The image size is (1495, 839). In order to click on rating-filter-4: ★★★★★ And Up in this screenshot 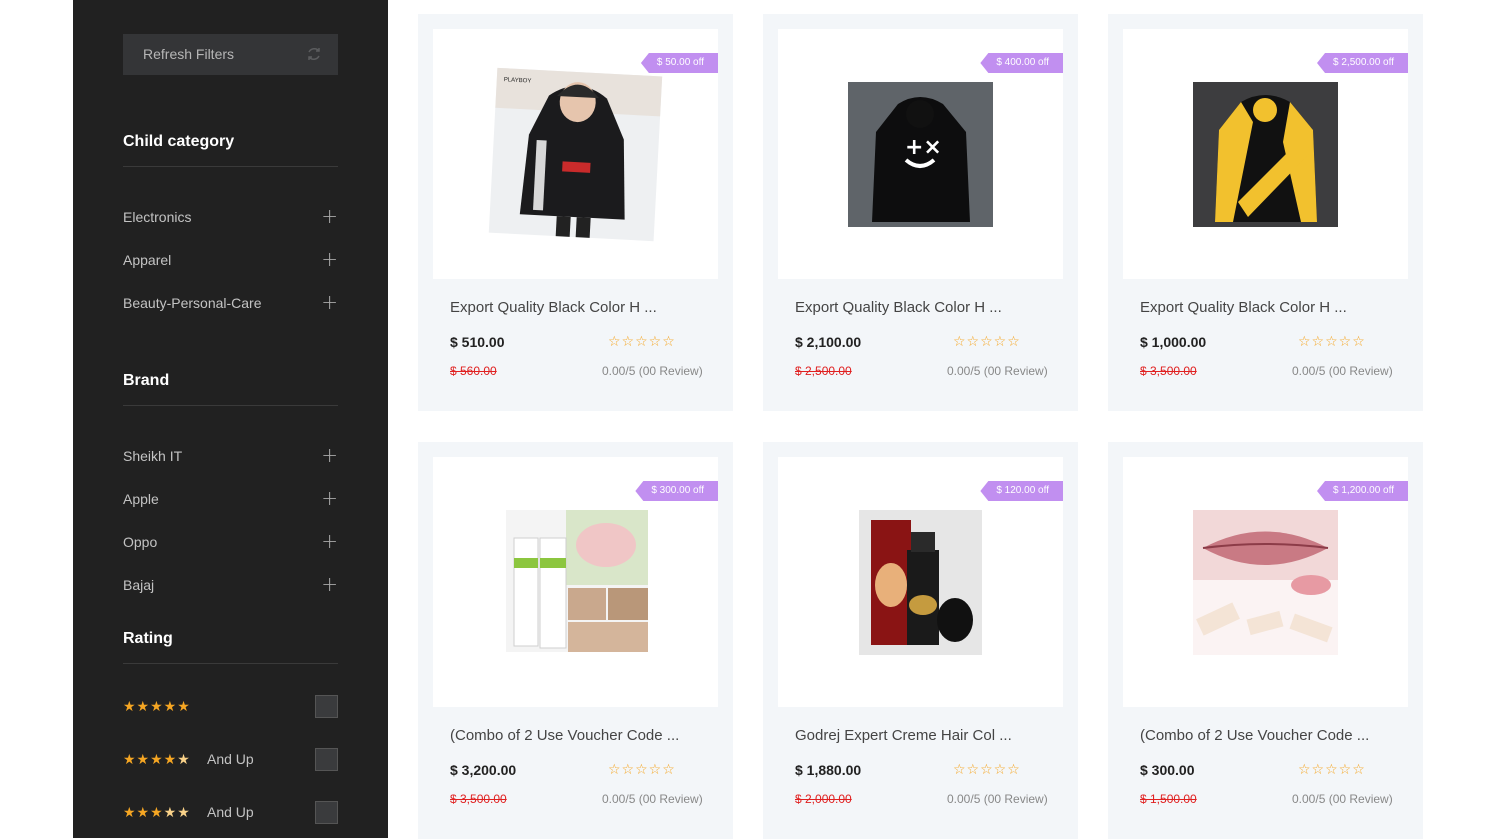, I will do `click(230, 760)`.